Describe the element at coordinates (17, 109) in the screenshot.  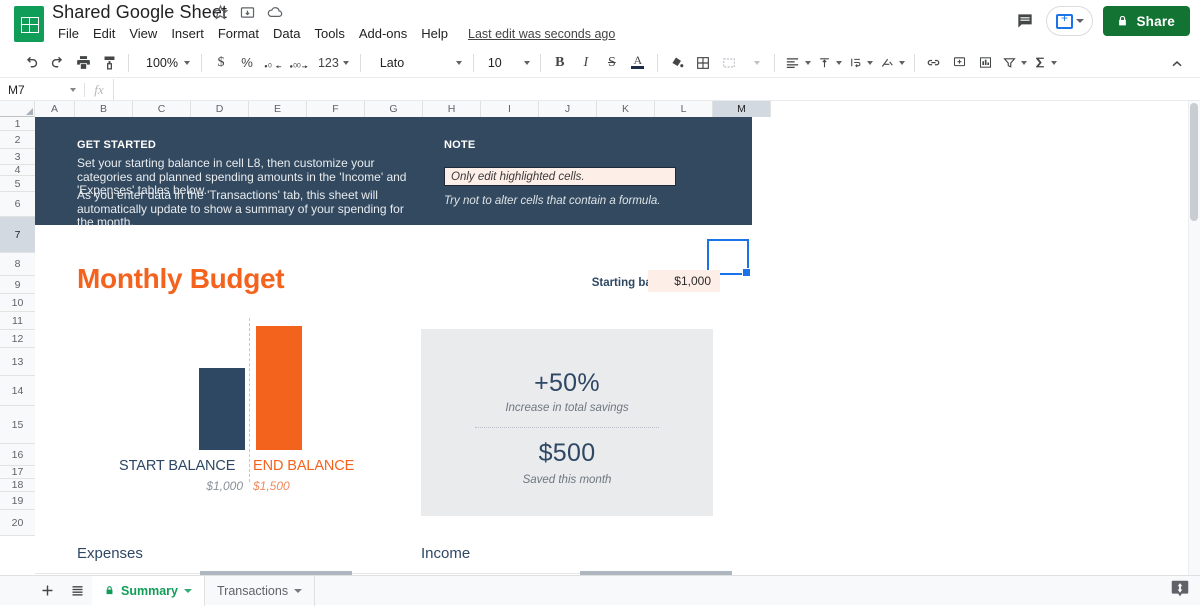
I see `select-all-corner` at that location.